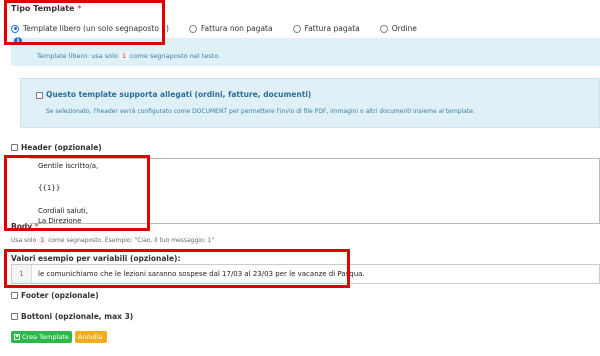 Image resolution: width=600 pixels, height=356 pixels. What do you see at coordinates (91, 337) in the screenshot?
I see `cancel-button: Annulla` at bounding box center [91, 337].